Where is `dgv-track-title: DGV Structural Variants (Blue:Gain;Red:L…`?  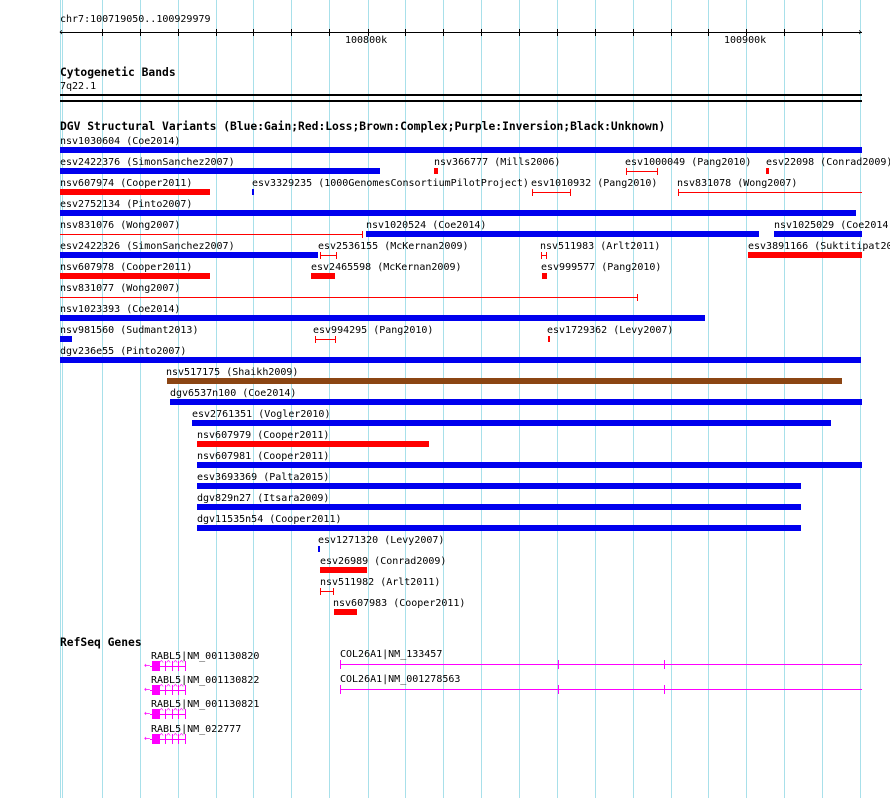
dgv-track-title: DGV Structural Variants (Blue:Gain;Red:L… is located at coordinates (363, 126).